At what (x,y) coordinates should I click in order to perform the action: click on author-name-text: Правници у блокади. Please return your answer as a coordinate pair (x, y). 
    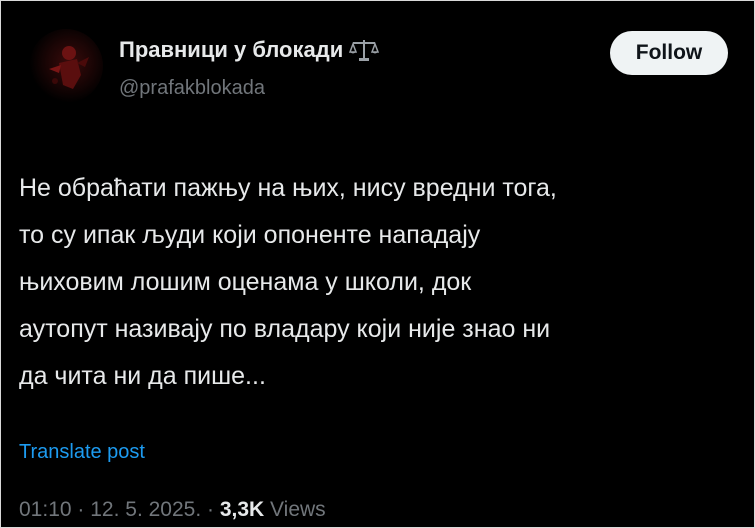
    Looking at the image, I should click on (231, 49).